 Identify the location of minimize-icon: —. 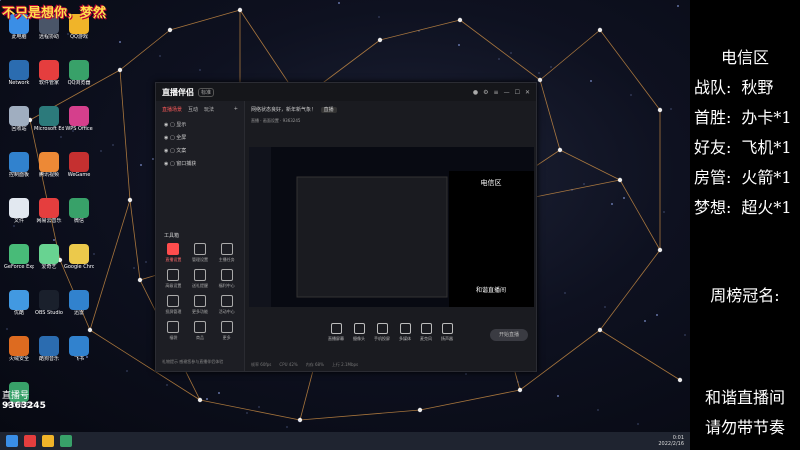
(507, 92).